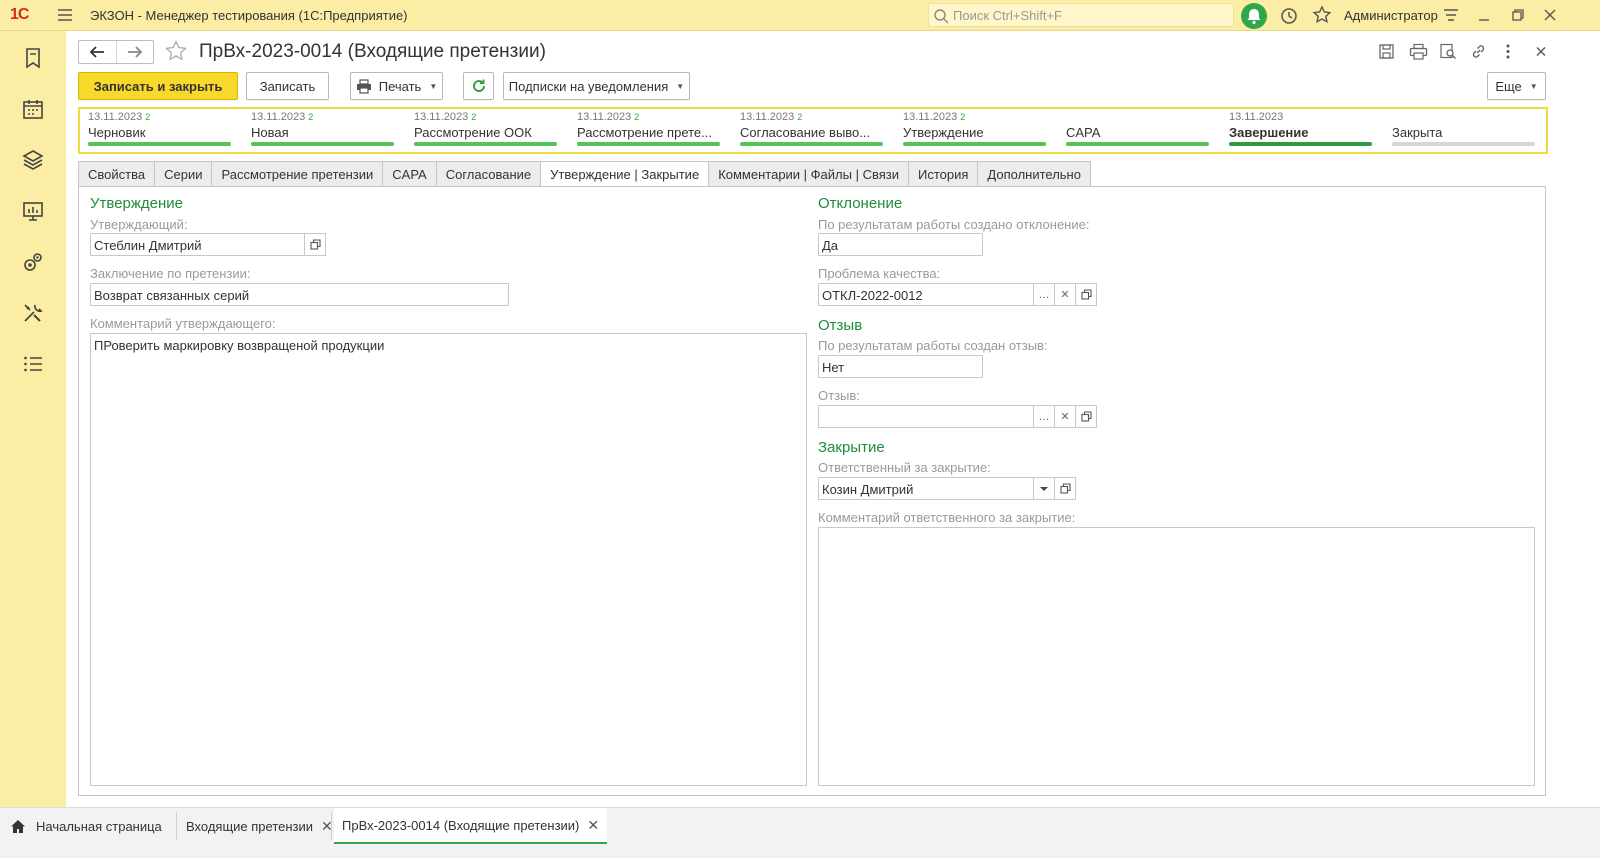 The height and width of the screenshot is (858, 1600). I want to click on stage-item: 13.11.2023 2 Новая, so click(322, 130).